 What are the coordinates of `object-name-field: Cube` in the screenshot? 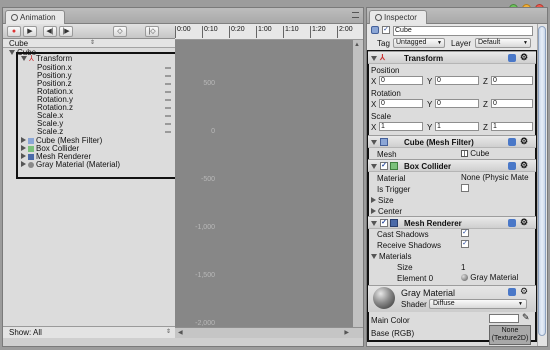 It's located at (463, 31).